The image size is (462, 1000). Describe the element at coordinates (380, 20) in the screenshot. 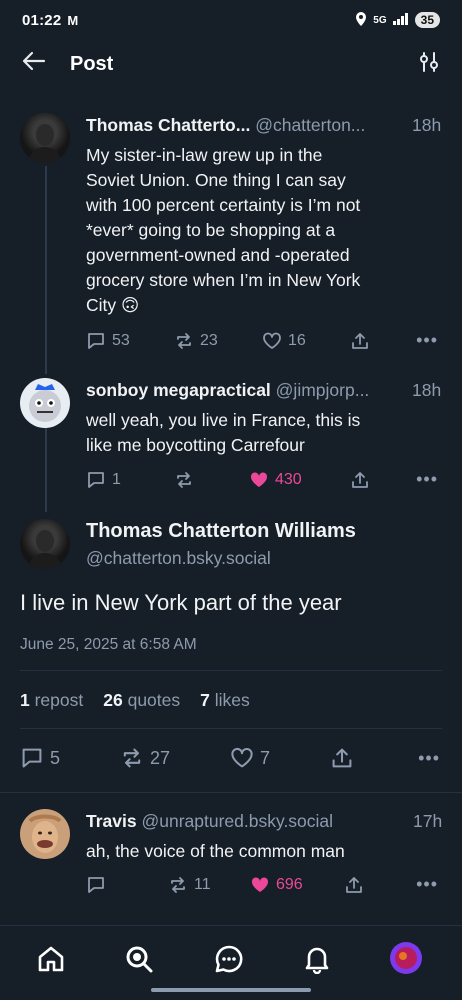

I see `5g-icon: 5G` at that location.